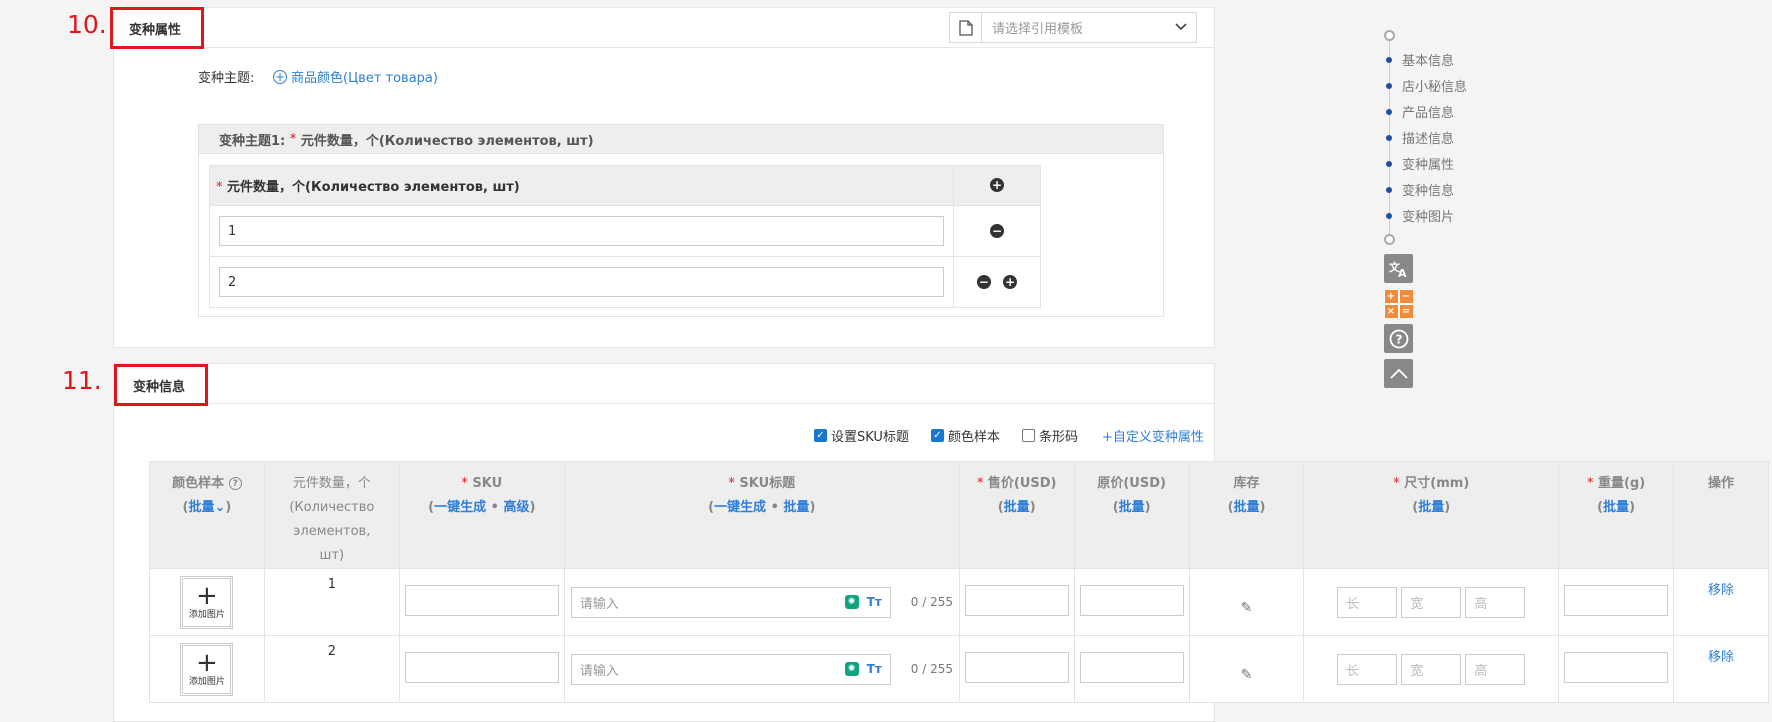 This screenshot has width=1772, height=722. Describe the element at coordinates (1398, 373) in the screenshot. I see `back-to-top-icon` at that location.